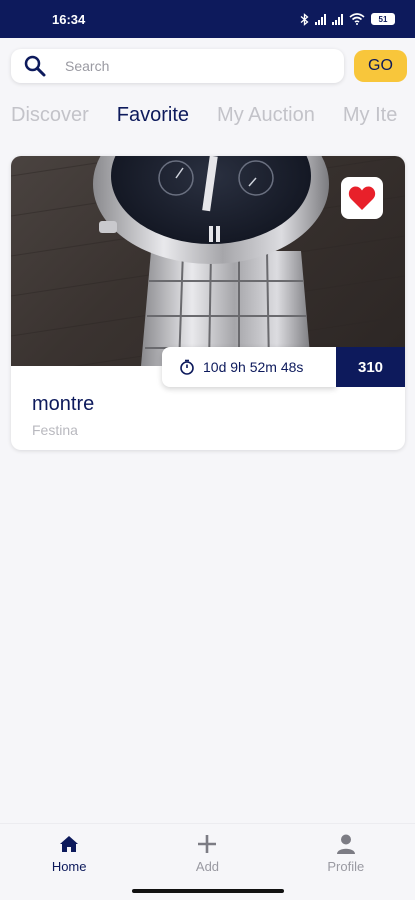 This screenshot has height=900, width=415. What do you see at coordinates (357, 19) in the screenshot?
I see `wifi-icon` at bounding box center [357, 19].